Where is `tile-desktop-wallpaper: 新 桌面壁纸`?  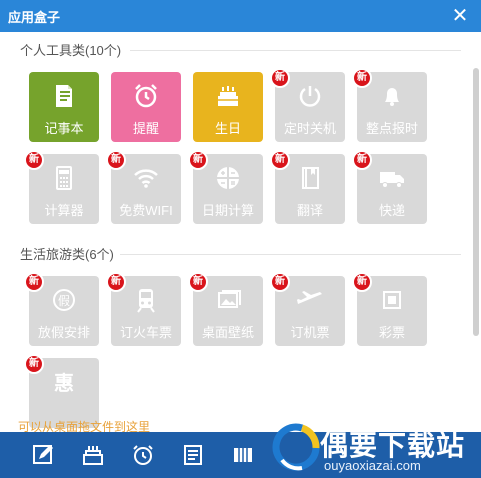 tile-desktop-wallpaper: 新 桌面壁纸 is located at coordinates (225, 309).